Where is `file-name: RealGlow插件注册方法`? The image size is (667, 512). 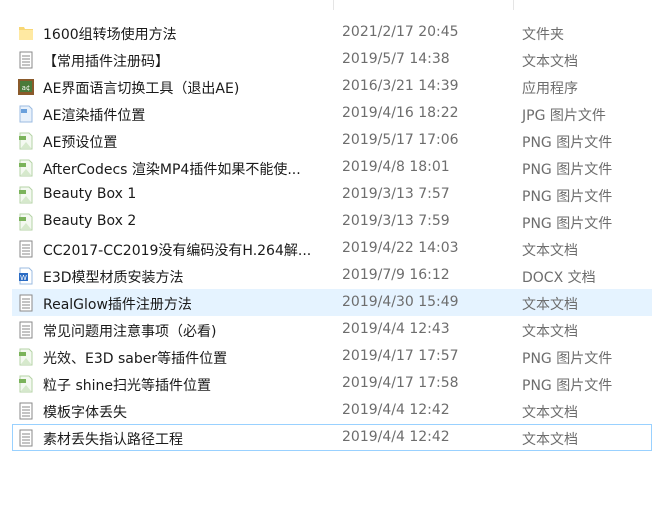 file-name: RealGlow插件注册方法 is located at coordinates (117, 305).